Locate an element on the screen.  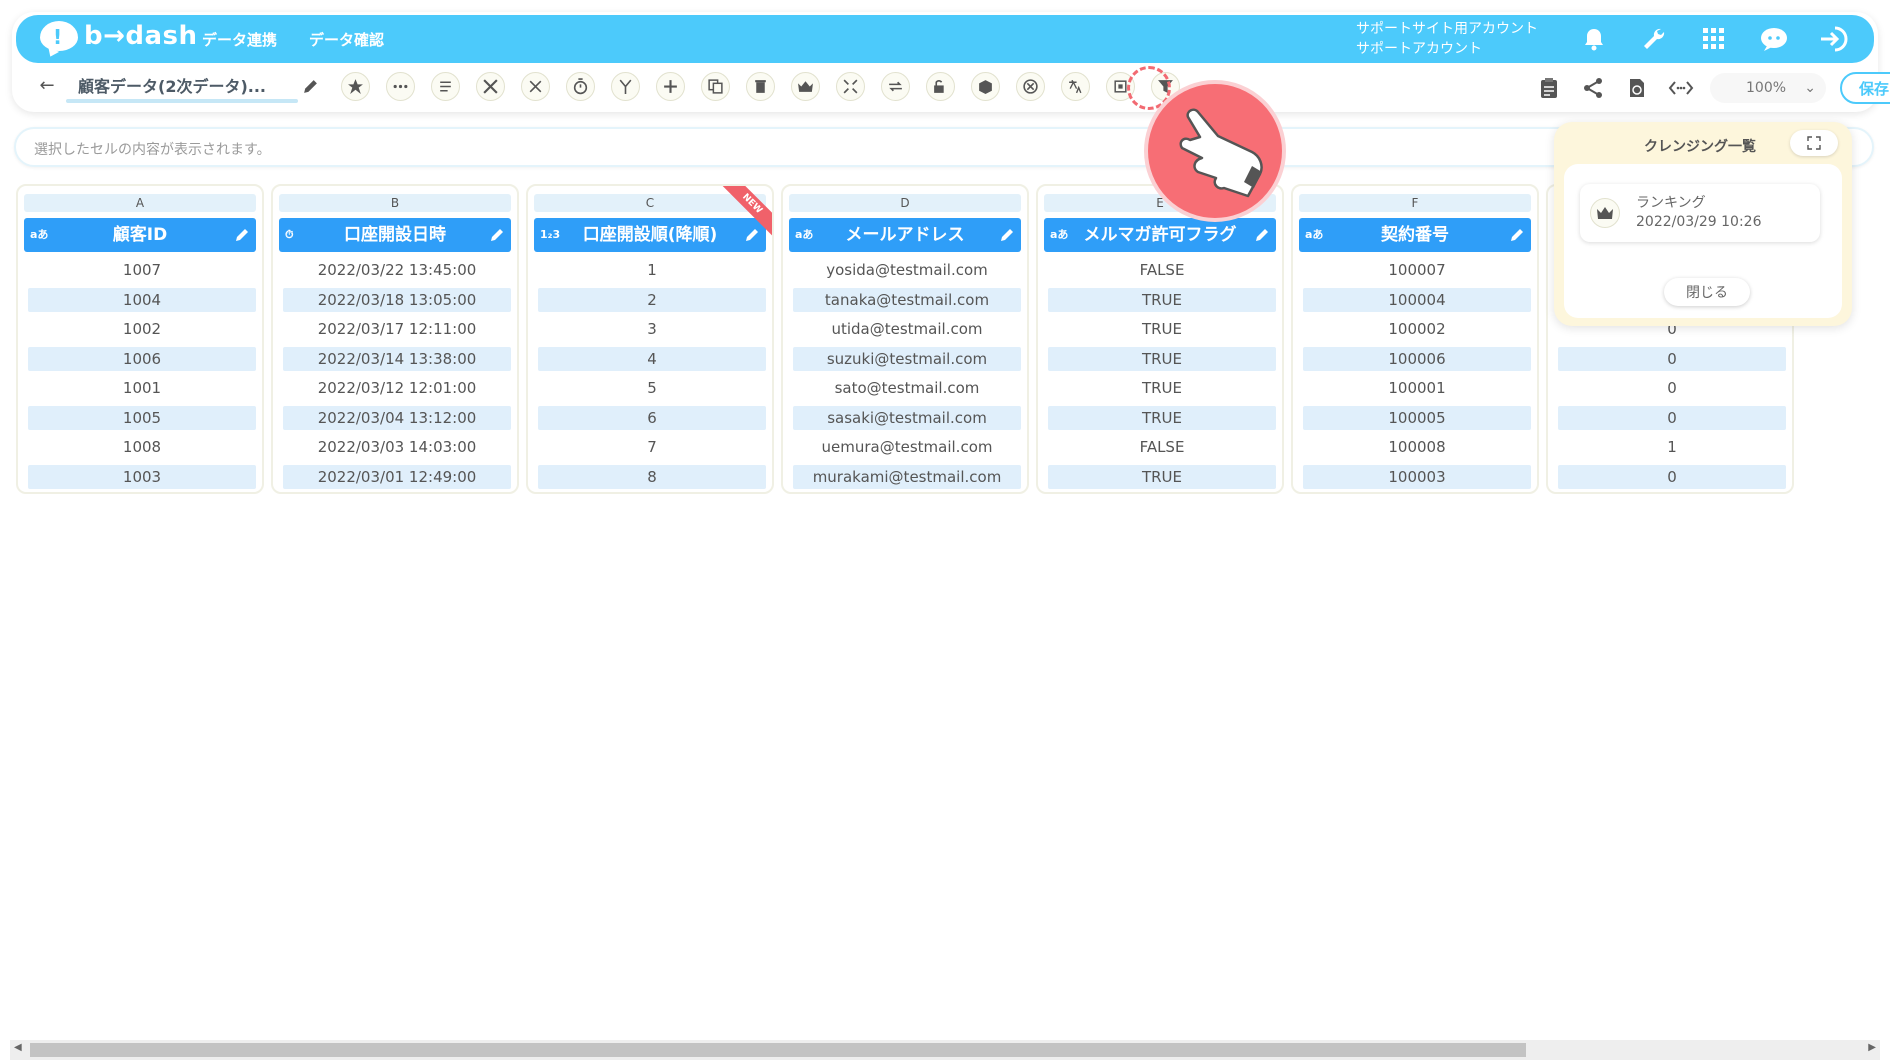
column-letter: F is located at coordinates (1415, 203).